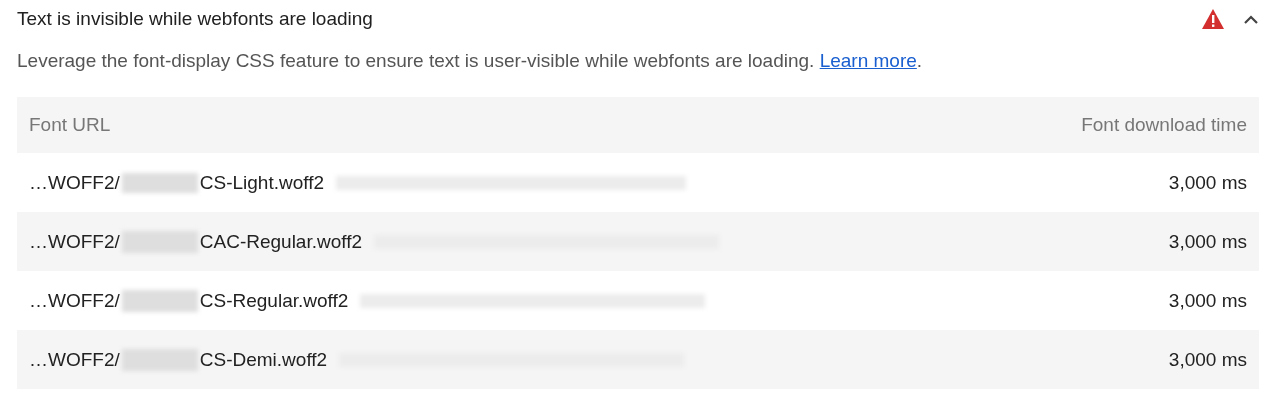 This screenshot has height=402, width=1280. I want to click on column-header: Font URL, so click(70, 125).